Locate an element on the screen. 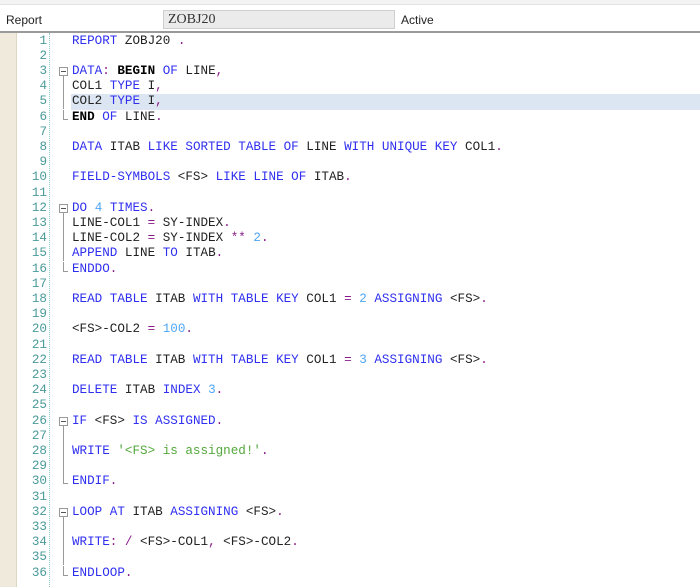  code-line: 21 is located at coordinates (350, 345).